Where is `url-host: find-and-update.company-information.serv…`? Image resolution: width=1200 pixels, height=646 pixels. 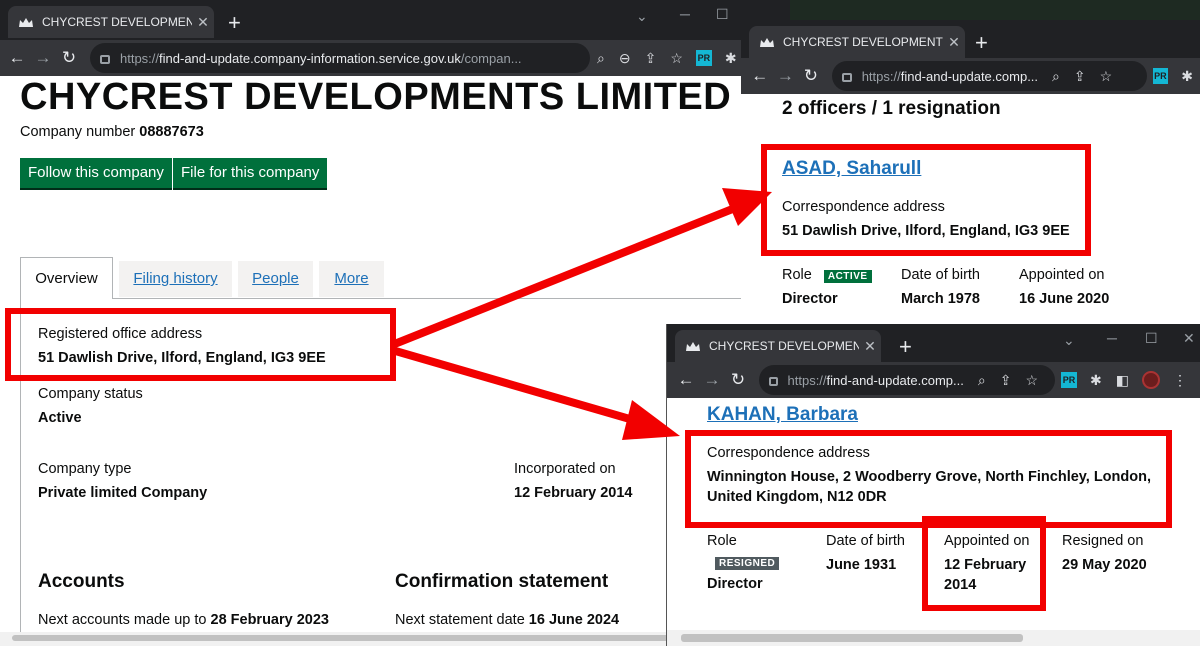 url-host: find-and-update.company-information.serv… is located at coordinates (310, 58).